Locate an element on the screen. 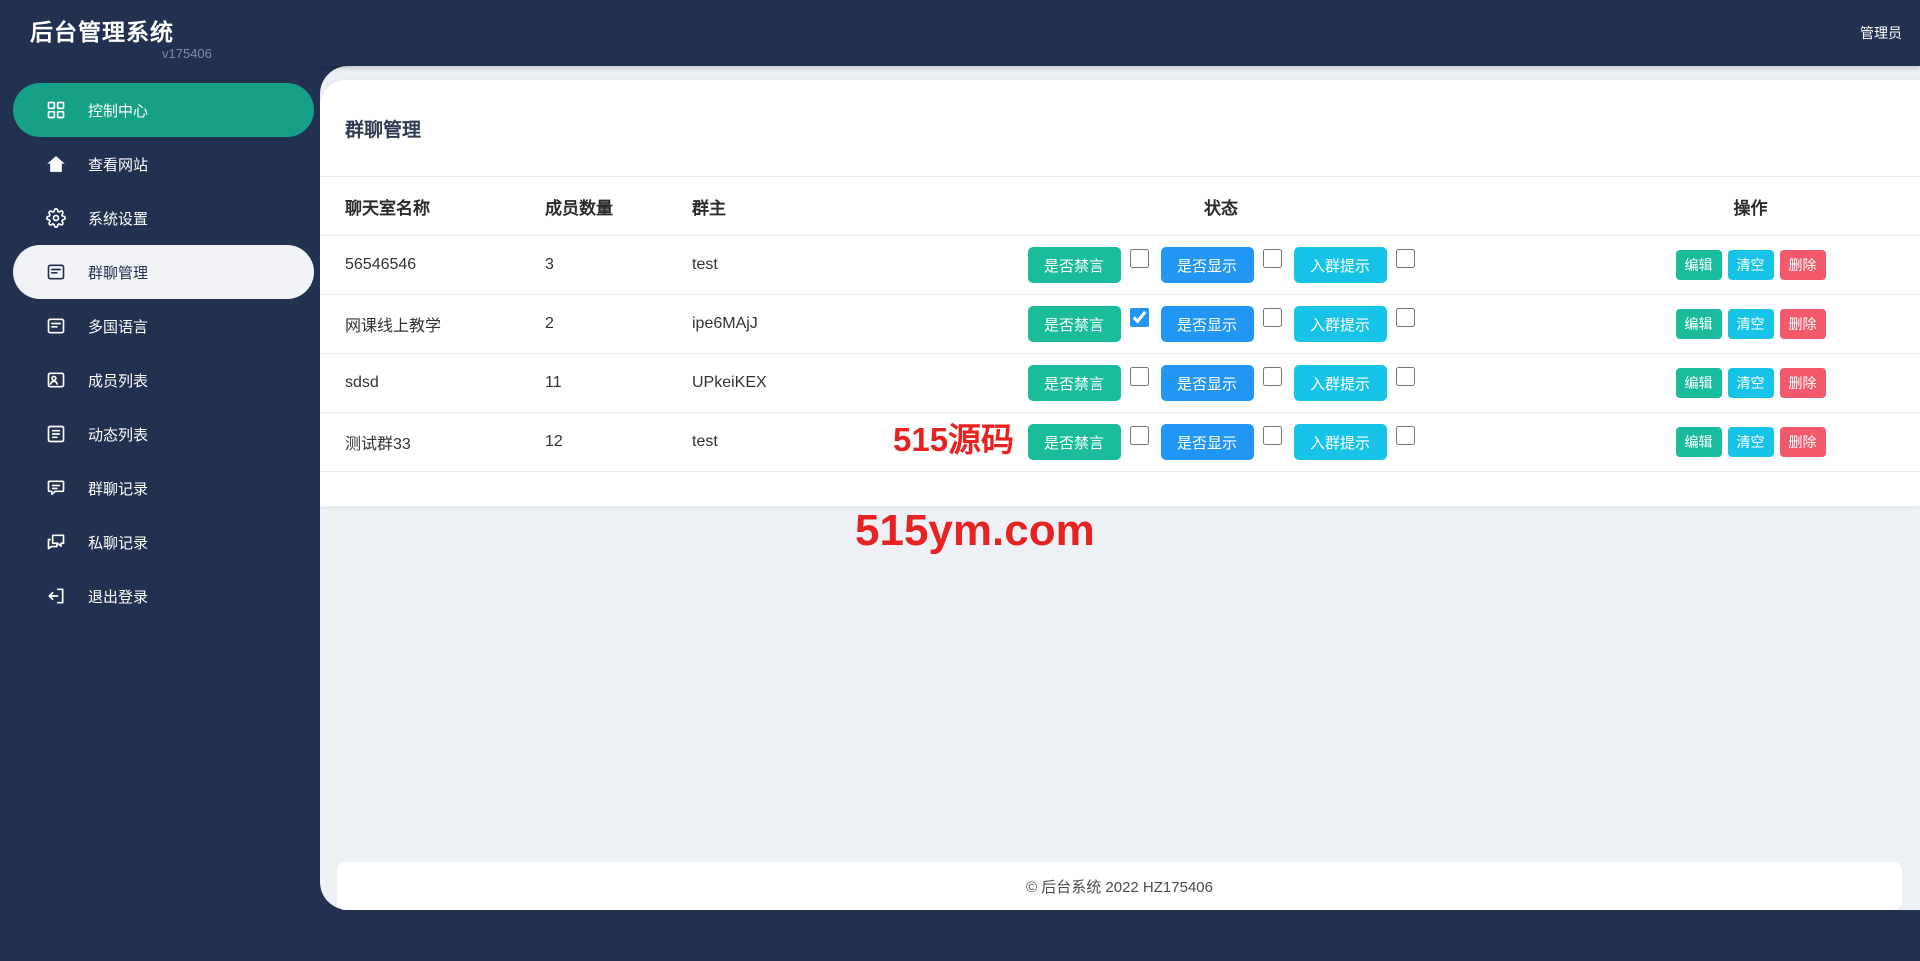 The image size is (1920, 961). sidebar-item-label: 多国语言 is located at coordinates (118, 327).